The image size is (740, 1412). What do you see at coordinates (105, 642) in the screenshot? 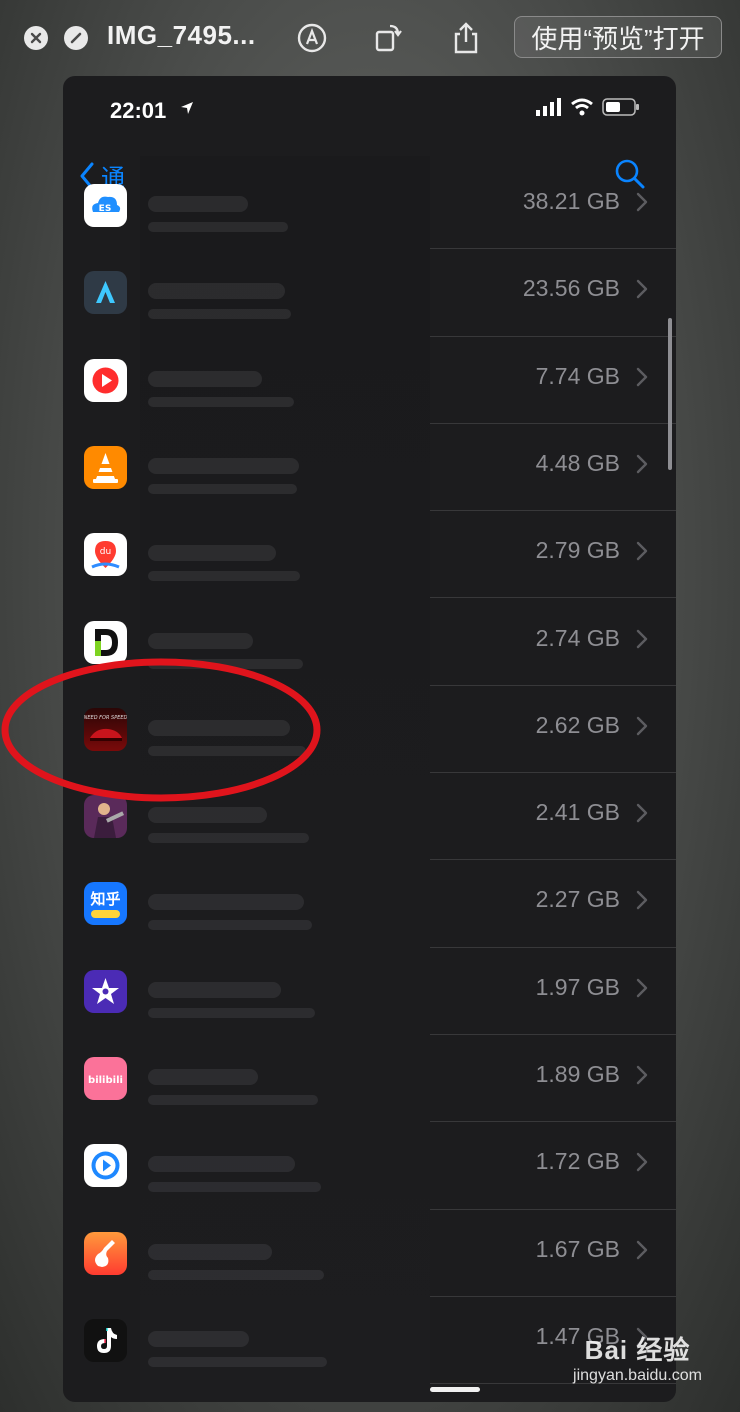
I see `d-letter-app-icon` at bounding box center [105, 642].